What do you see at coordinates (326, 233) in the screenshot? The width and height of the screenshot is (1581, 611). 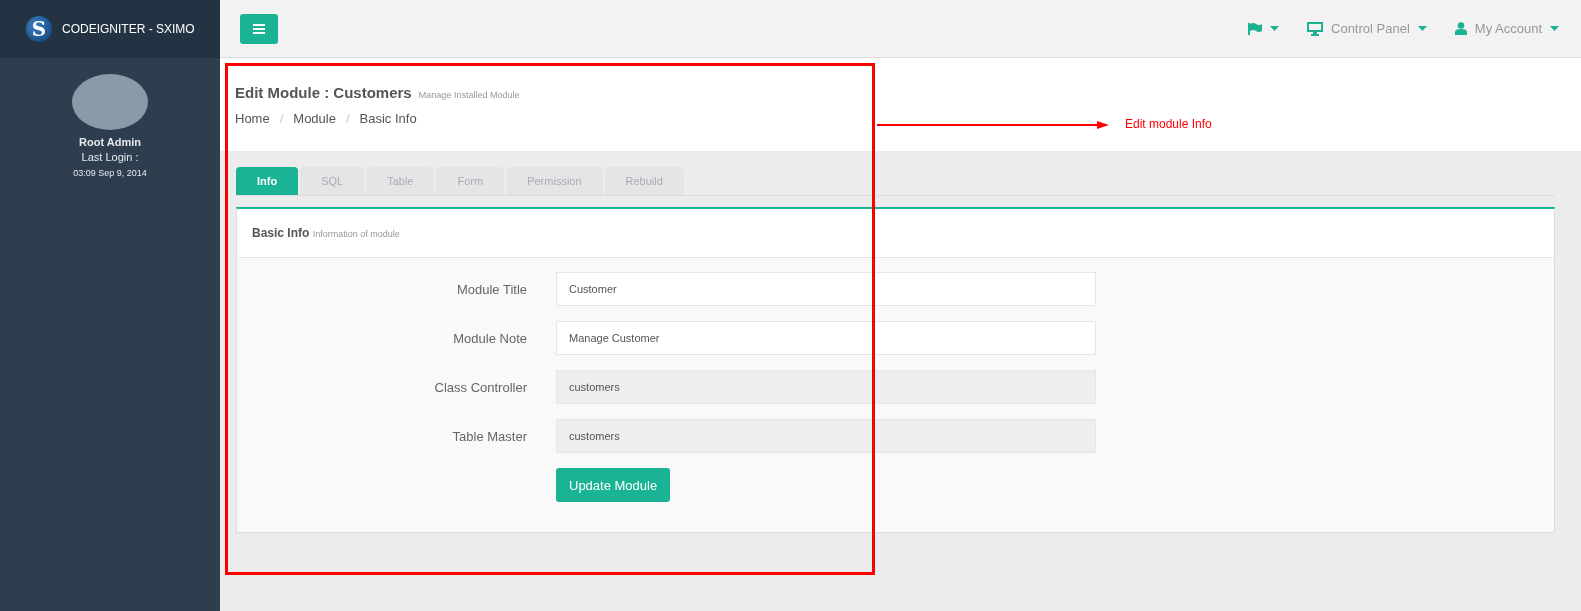 I see `panel-title: Basic Info Information of module` at bounding box center [326, 233].